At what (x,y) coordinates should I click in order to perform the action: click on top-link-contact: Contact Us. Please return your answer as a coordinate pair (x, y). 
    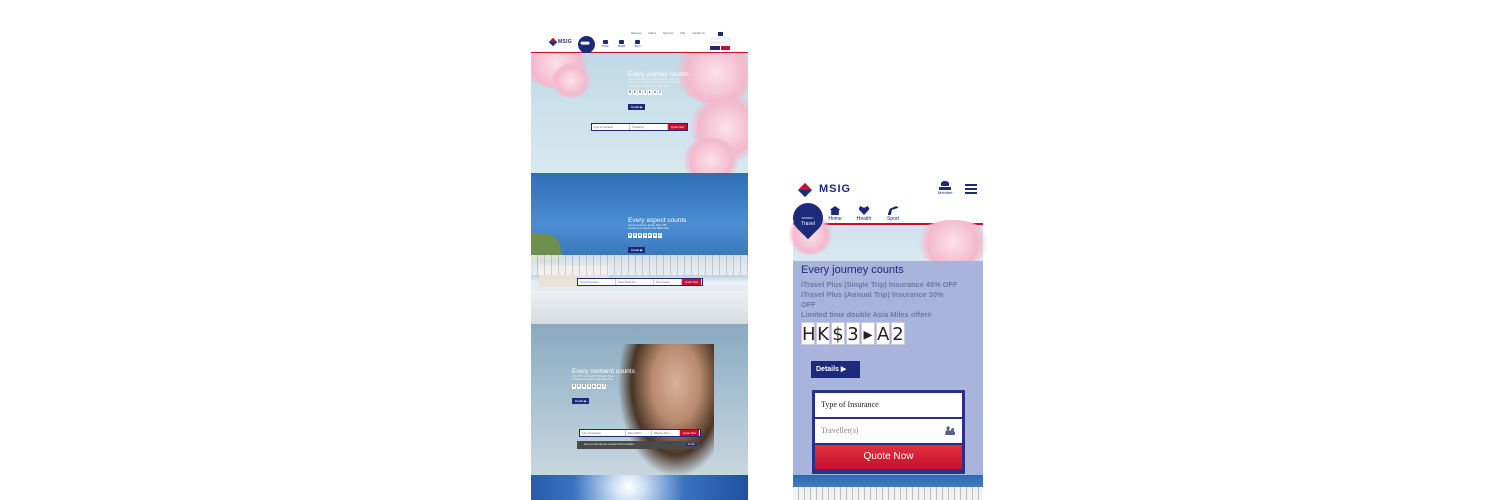
    Looking at the image, I should click on (698, 33).